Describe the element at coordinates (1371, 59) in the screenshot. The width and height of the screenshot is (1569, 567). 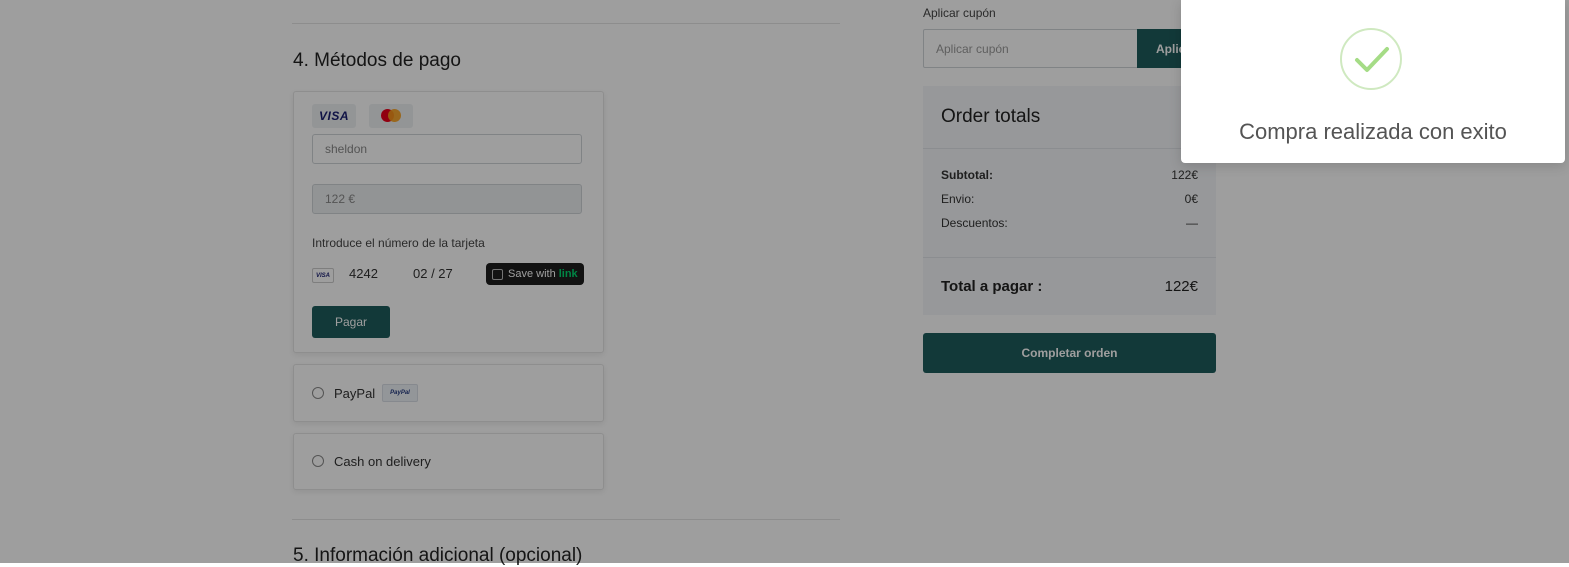
I see `success-check-icon` at that location.